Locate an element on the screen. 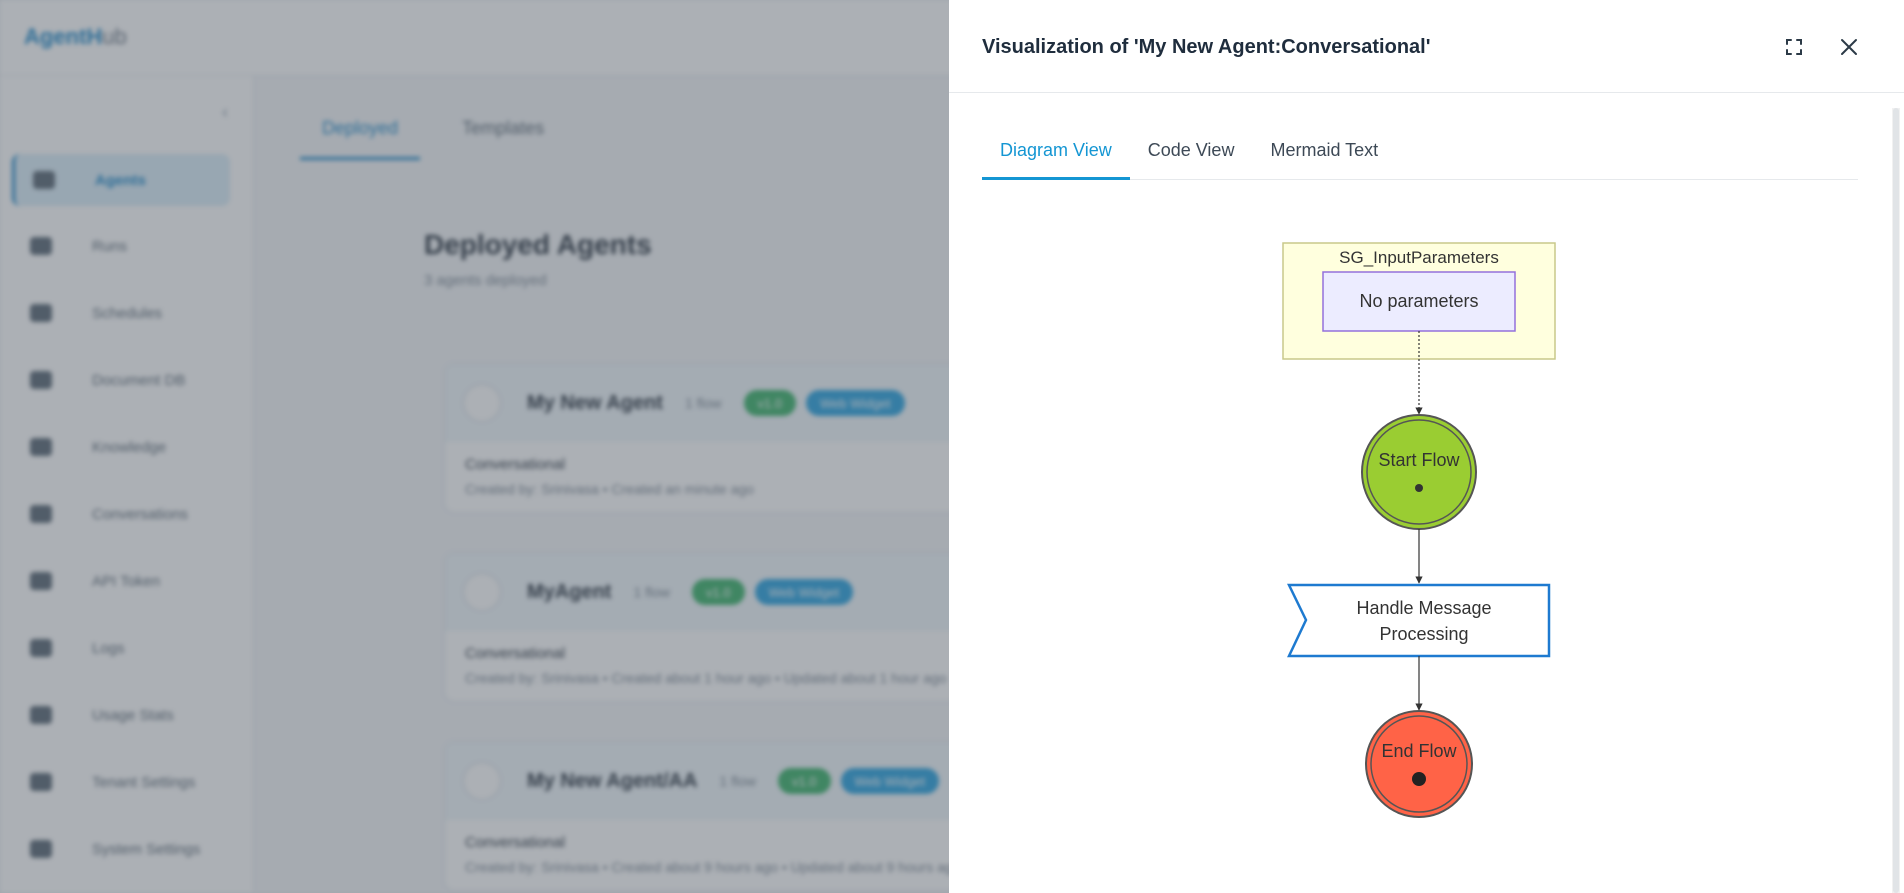 This screenshot has height=893, width=1904. param-node-label: No parameters is located at coordinates (1418, 301).